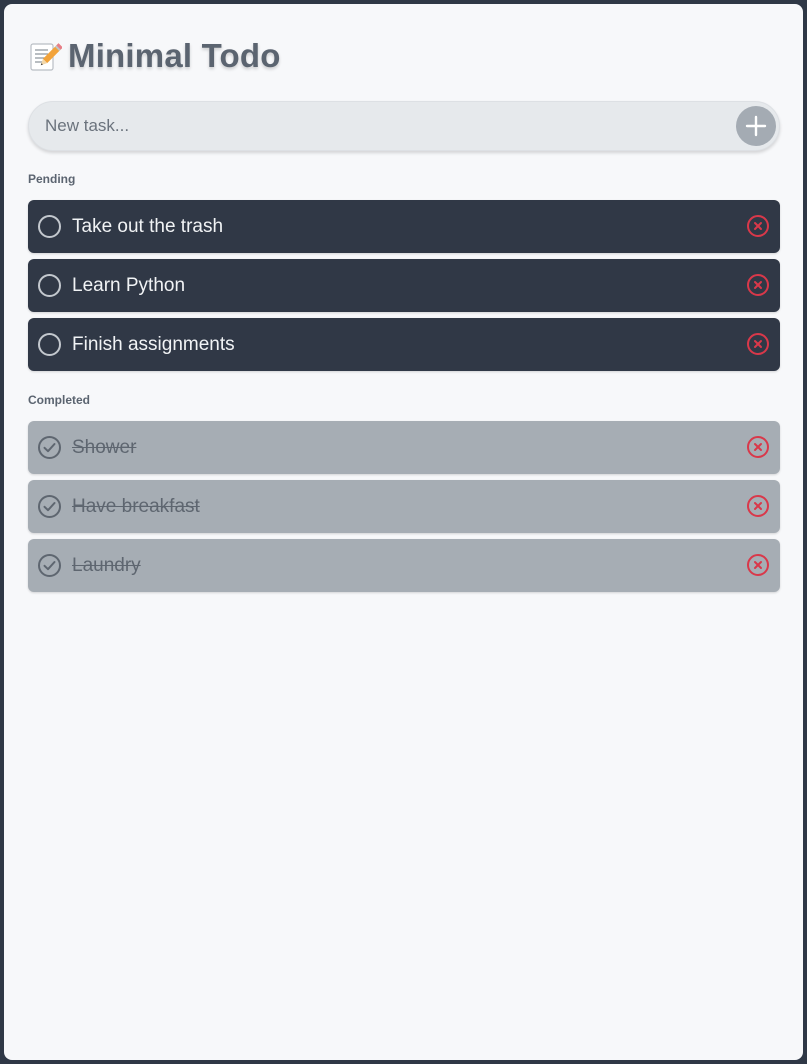  What do you see at coordinates (404, 565) in the screenshot?
I see `completed-task-item: Laundry` at bounding box center [404, 565].